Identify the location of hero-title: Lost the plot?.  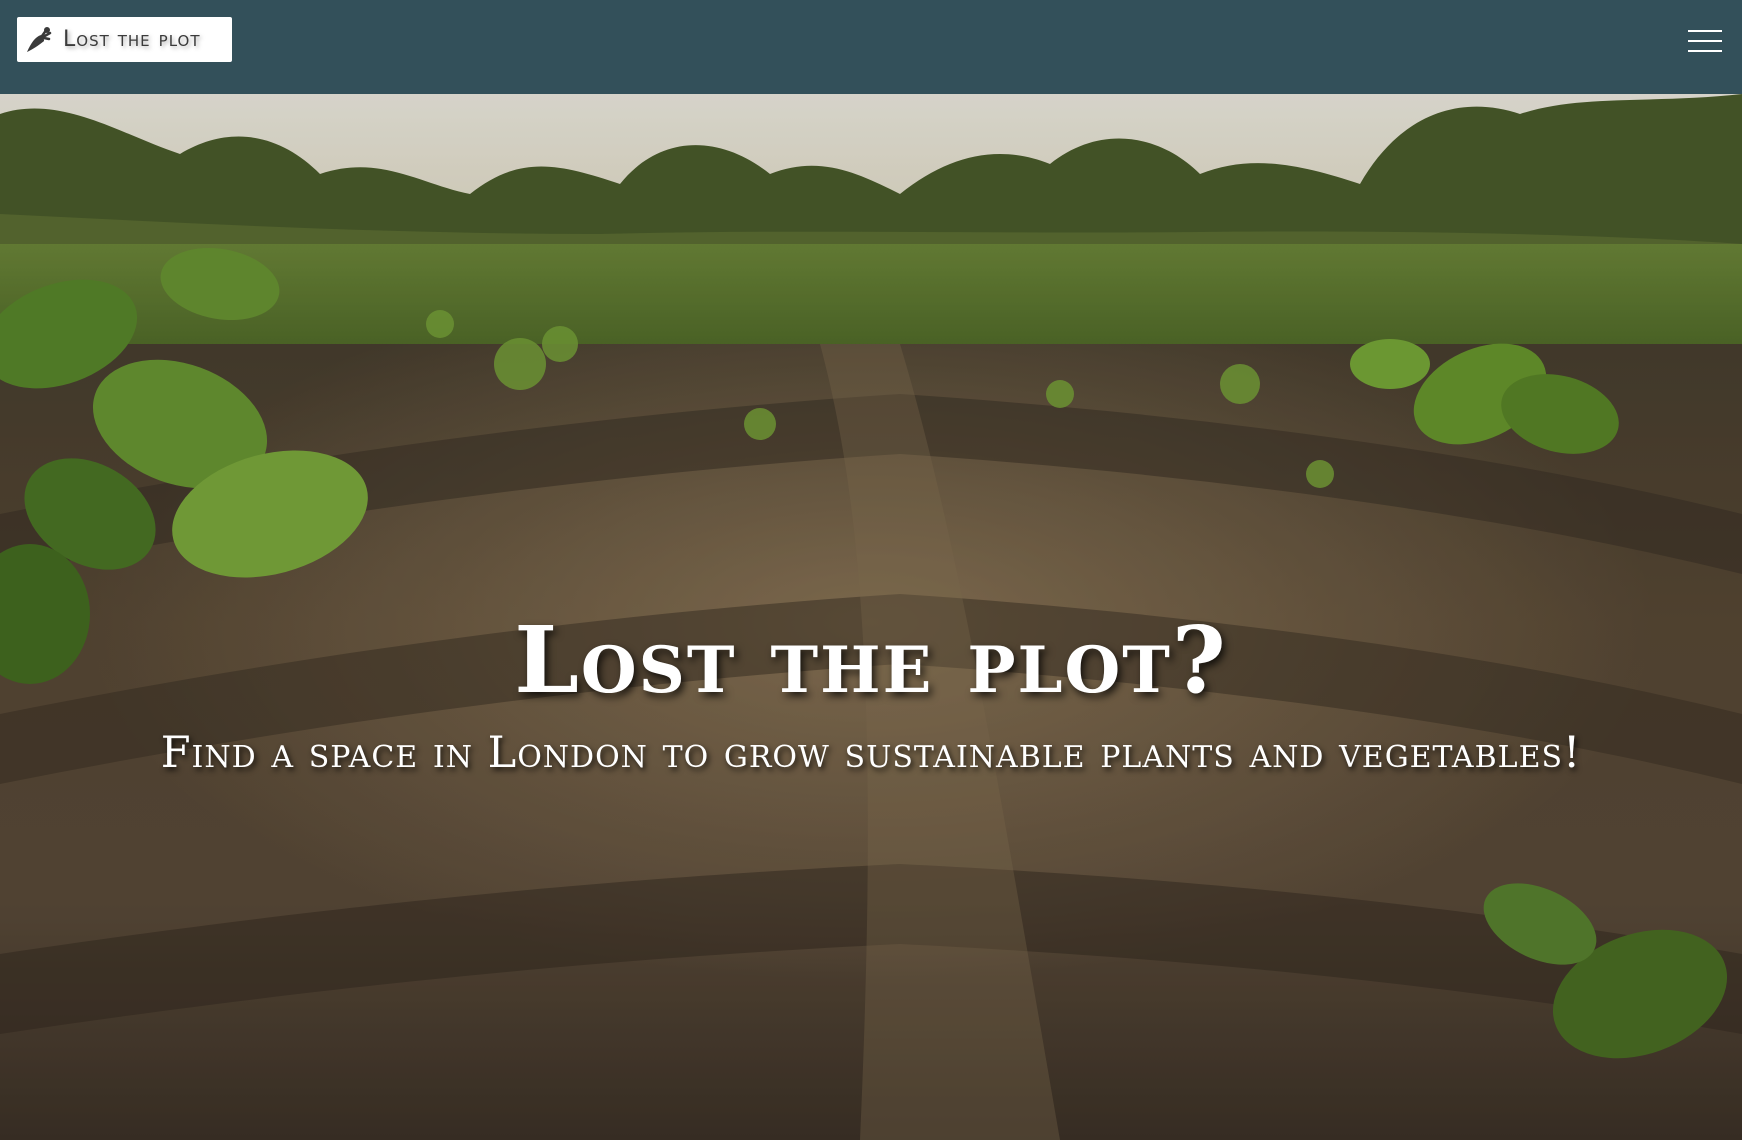
(871, 660).